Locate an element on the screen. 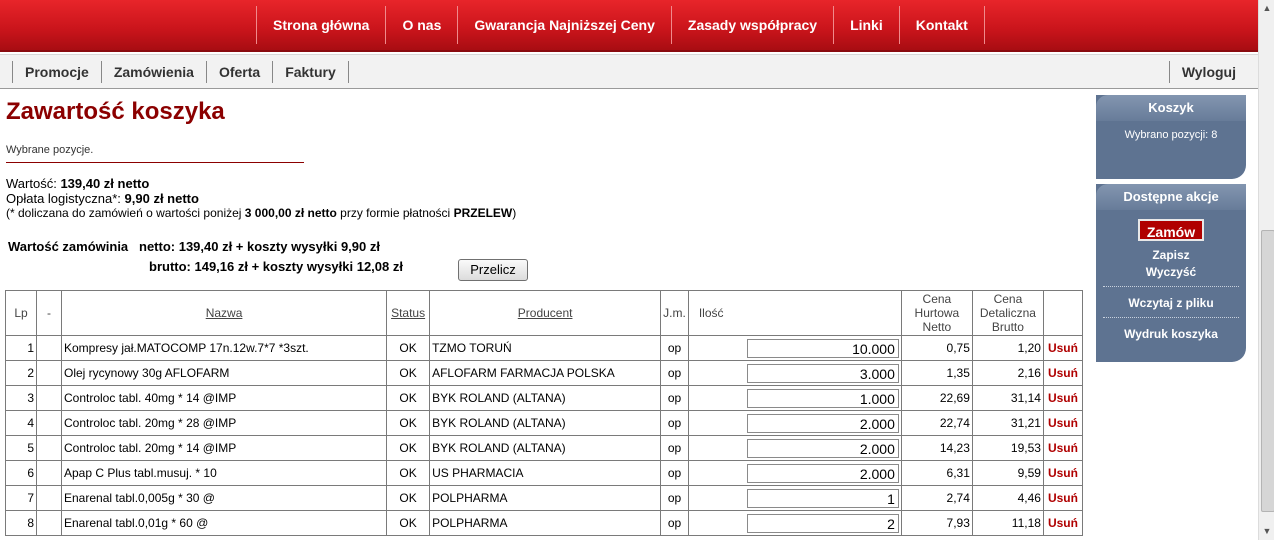 The width and height of the screenshot is (1274, 540). row-producer: AFLOFARM FARMACJA POLSKA is located at coordinates (545, 373).